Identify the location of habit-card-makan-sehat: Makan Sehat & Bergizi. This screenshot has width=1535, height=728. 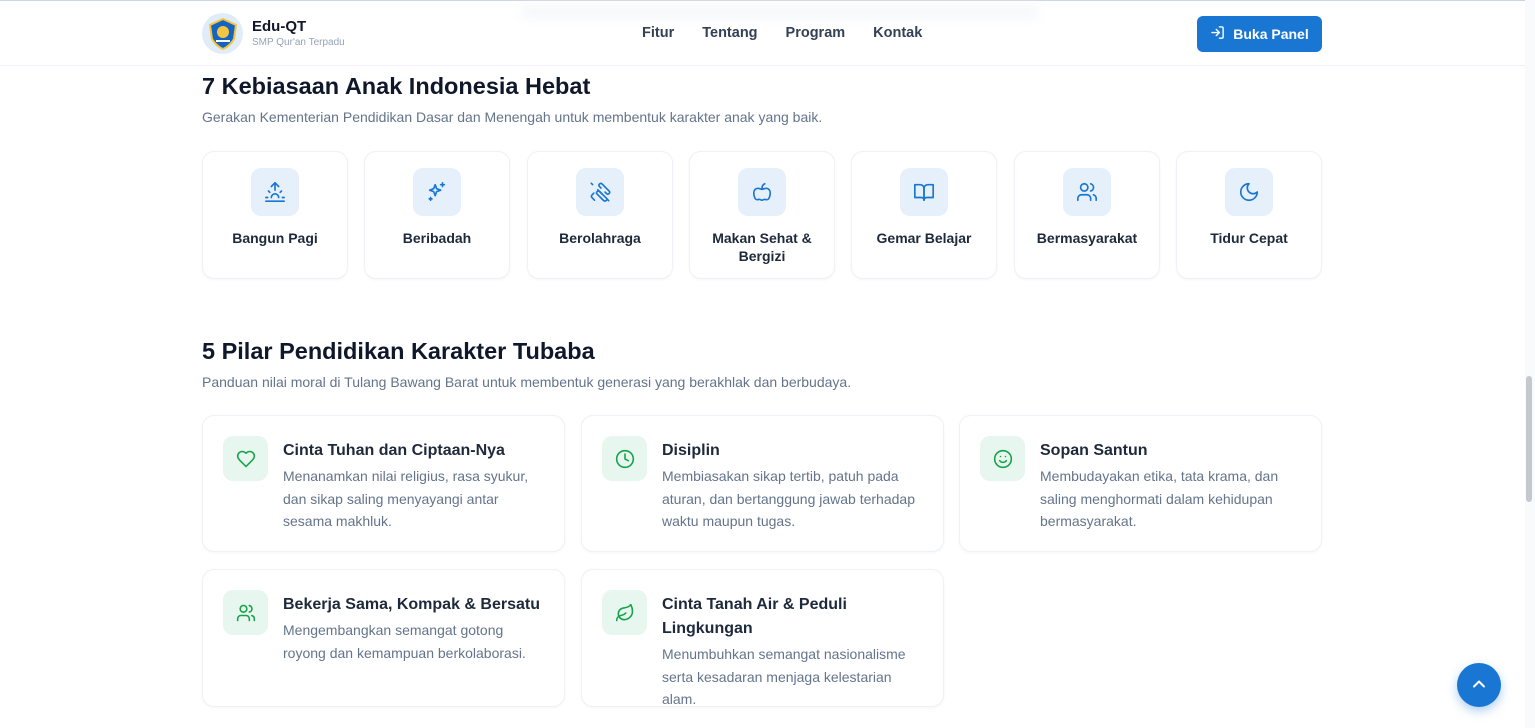
(762, 215).